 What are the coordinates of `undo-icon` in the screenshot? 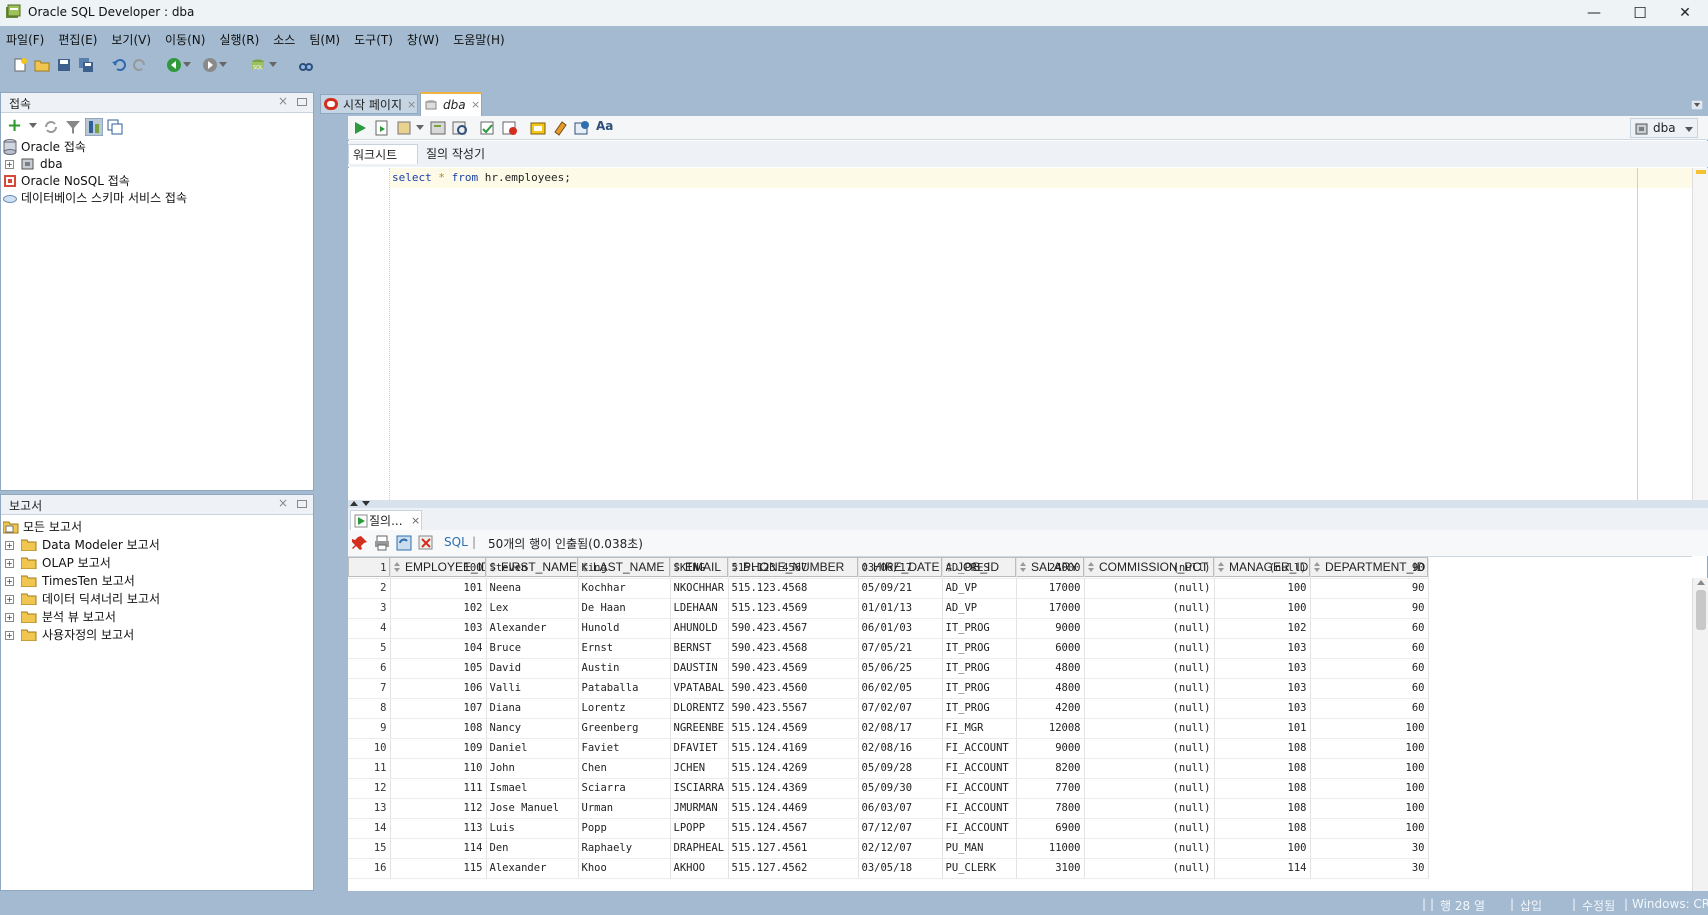 It's located at (119, 65).